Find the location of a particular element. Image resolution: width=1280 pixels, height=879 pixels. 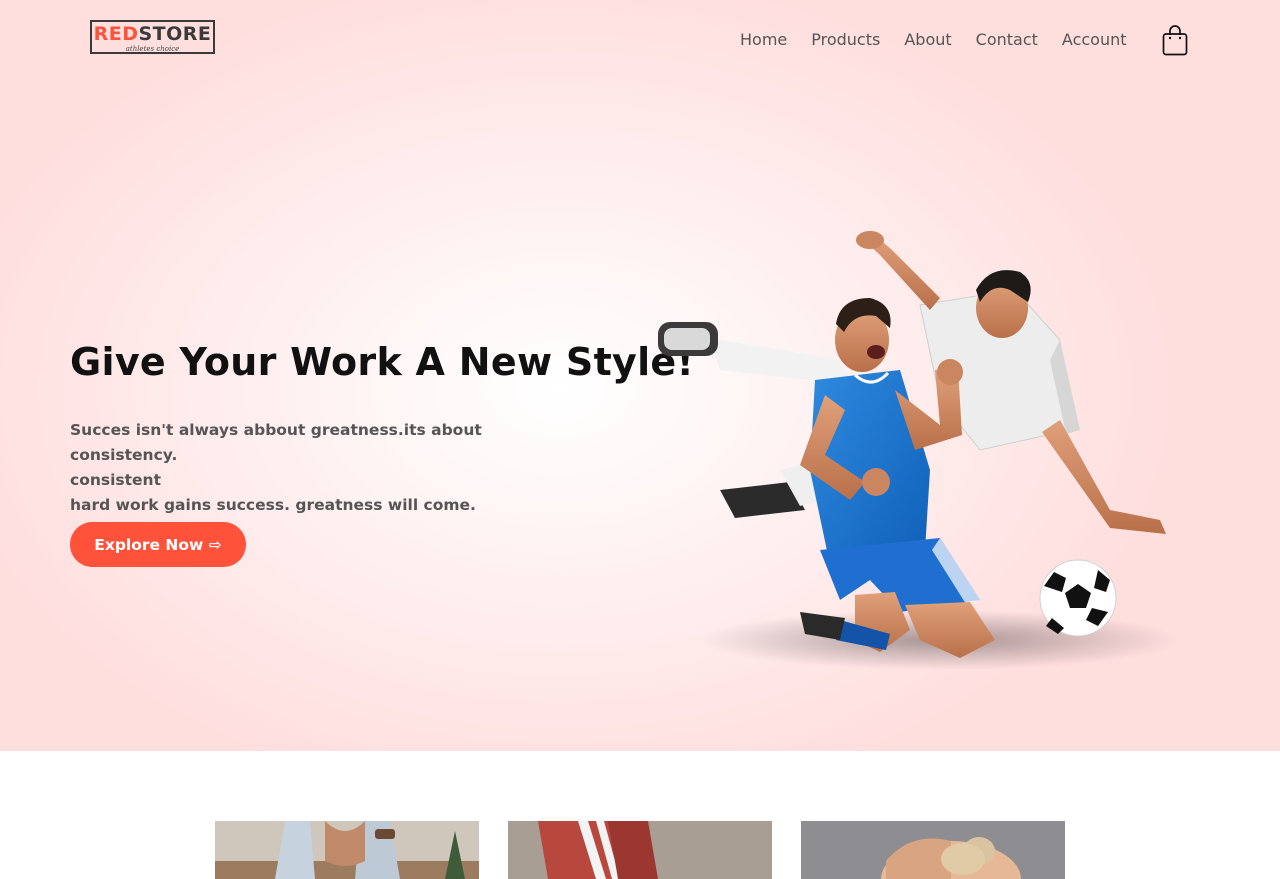

nav-home-link: Home is located at coordinates (763, 40).